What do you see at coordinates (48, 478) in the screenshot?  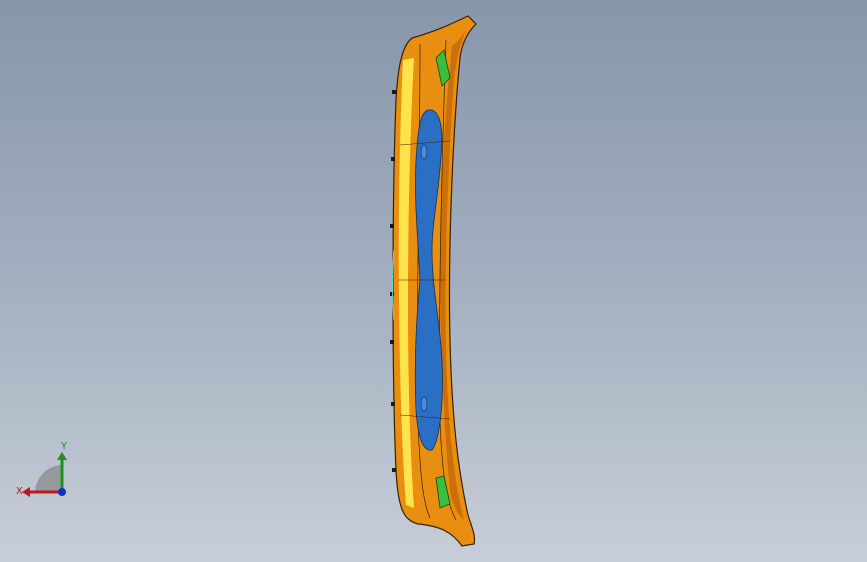 I see `triad-plane` at bounding box center [48, 478].